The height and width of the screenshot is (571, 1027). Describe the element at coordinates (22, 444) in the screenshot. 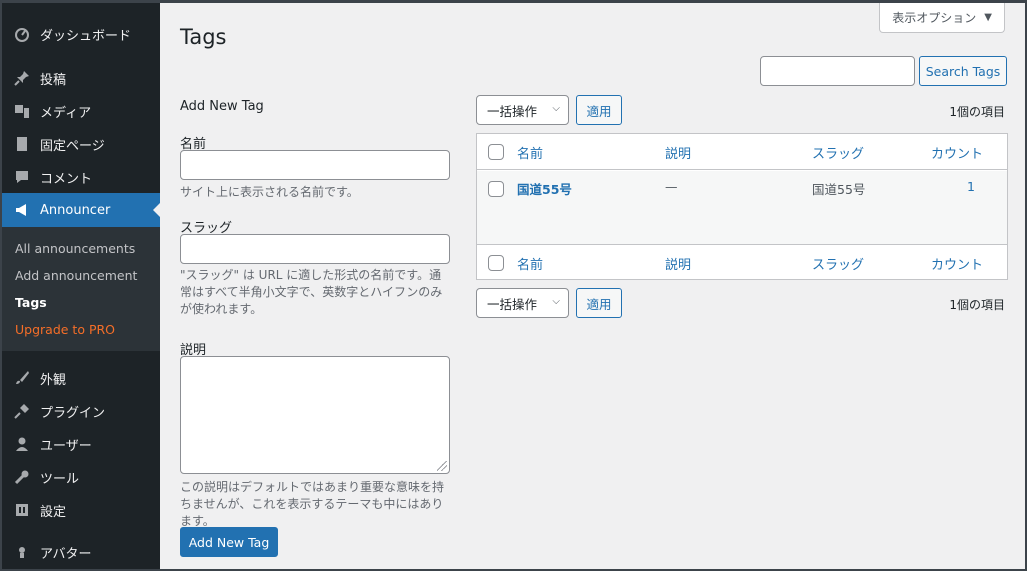

I see `user-icon` at that location.